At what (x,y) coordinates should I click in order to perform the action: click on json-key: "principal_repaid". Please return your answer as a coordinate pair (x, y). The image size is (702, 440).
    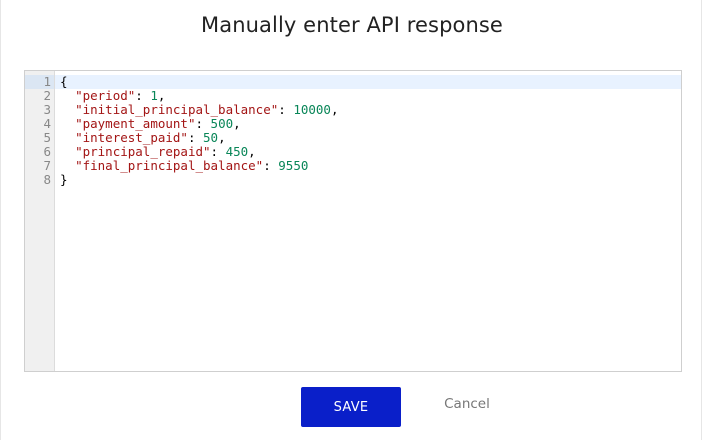
    Looking at the image, I should click on (143, 151).